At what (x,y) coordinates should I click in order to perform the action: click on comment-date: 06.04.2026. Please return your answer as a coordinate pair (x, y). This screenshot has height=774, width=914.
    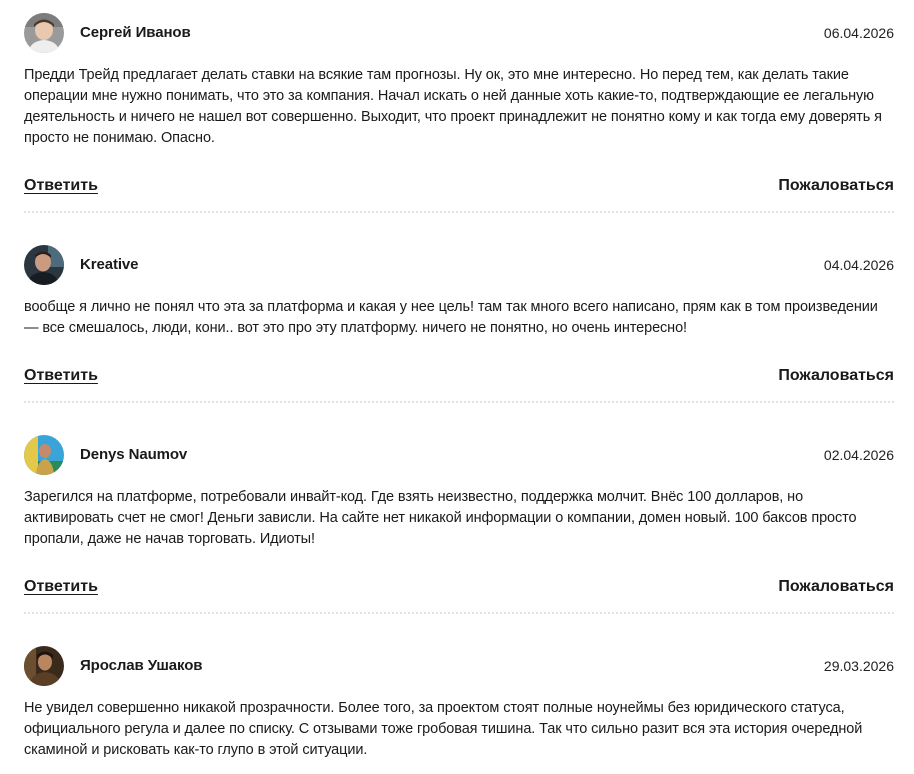
    Looking at the image, I should click on (858, 33).